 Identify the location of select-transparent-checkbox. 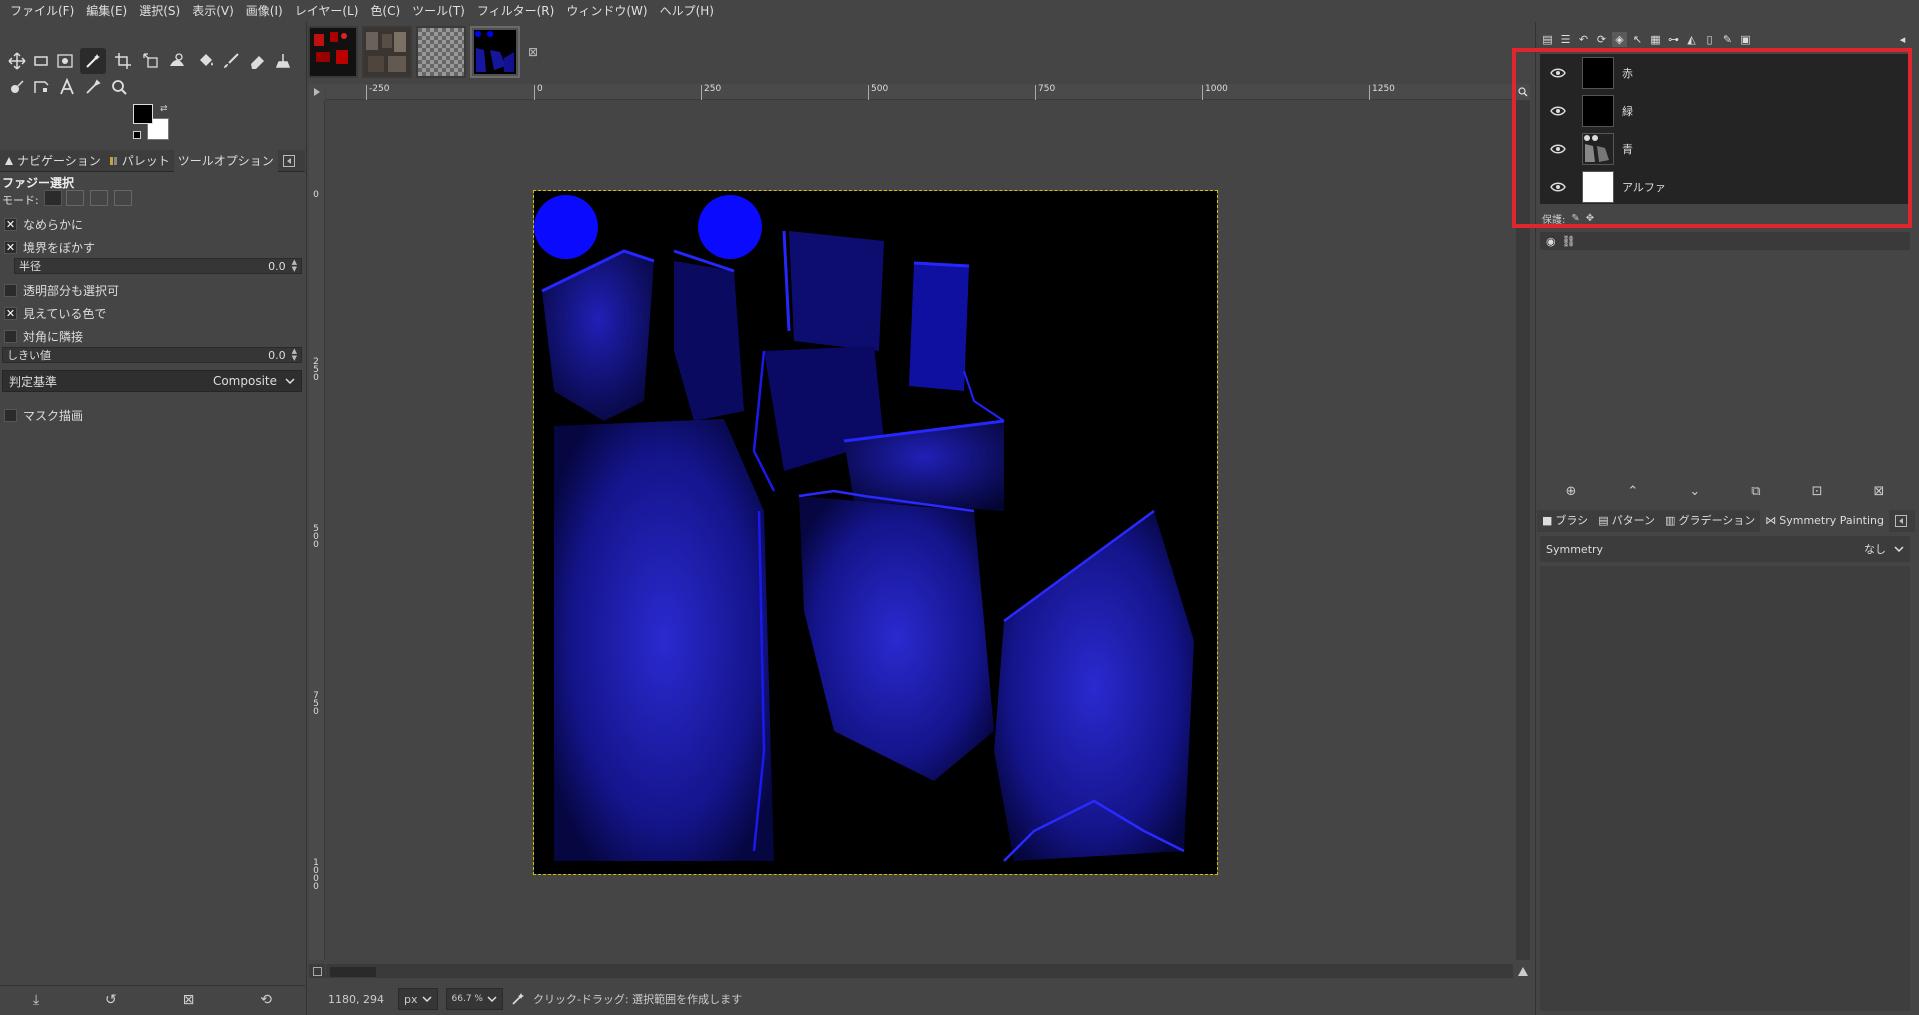
(10, 290).